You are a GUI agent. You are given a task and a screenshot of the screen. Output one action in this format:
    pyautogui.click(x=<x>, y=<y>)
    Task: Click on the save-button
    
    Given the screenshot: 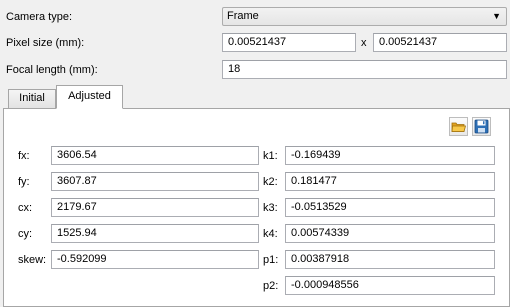 What is the action you would take?
    pyautogui.click(x=481, y=126)
    